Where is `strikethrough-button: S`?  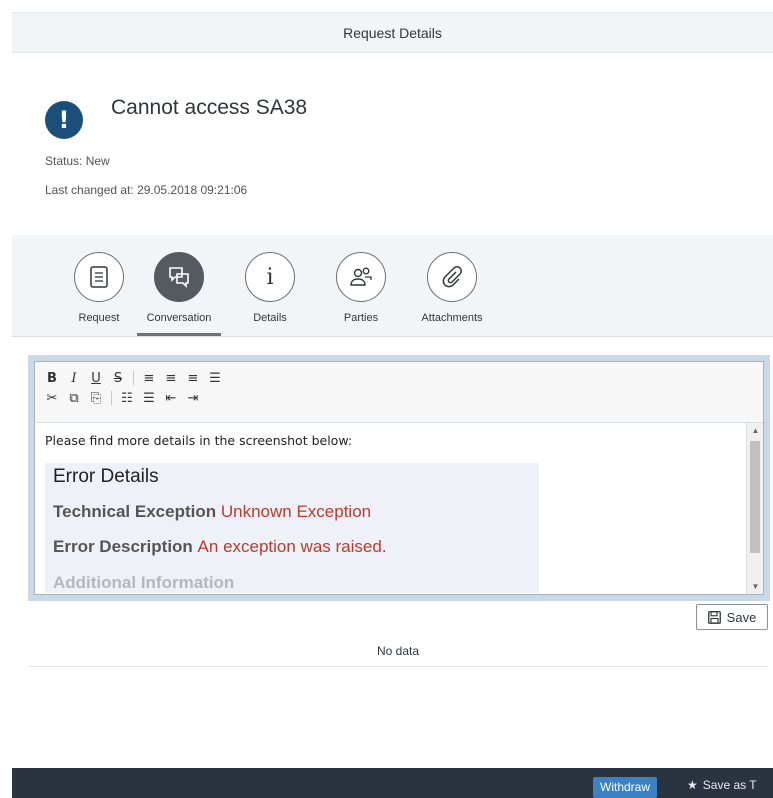
strikethrough-button: S is located at coordinates (118, 378).